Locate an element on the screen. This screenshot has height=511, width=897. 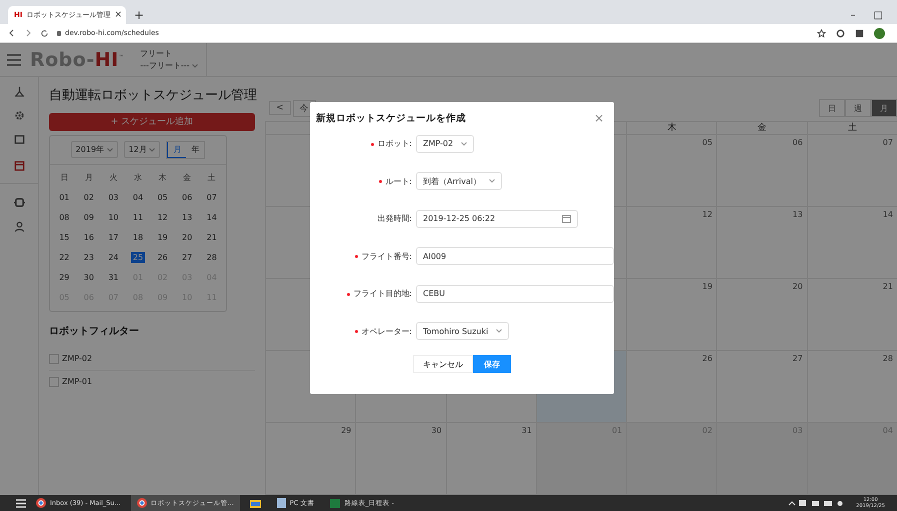
calendar-day-cell: 07 is located at coordinates (851, 171).